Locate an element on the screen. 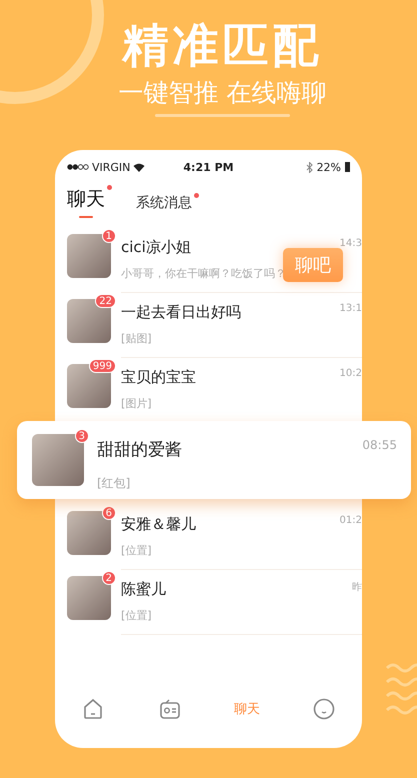 This screenshot has height=778, width=417. highlighted-chat-card: 3 甜甜的爱酱 08:55 [红包] is located at coordinates (214, 460).